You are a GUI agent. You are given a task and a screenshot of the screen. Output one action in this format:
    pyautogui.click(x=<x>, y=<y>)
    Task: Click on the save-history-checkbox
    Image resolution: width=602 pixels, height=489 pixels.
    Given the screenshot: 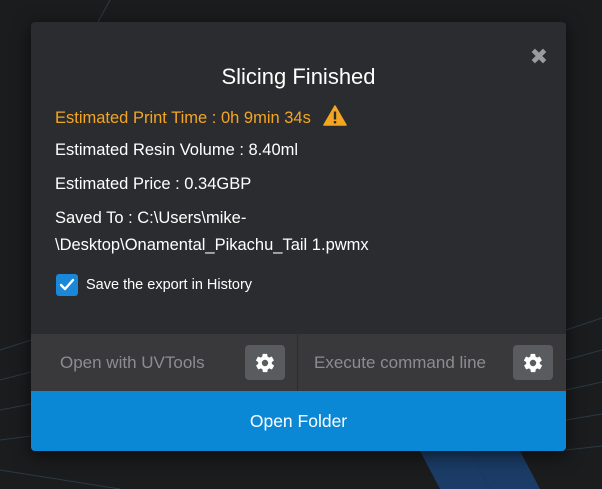 What is the action you would take?
    pyautogui.click(x=67, y=285)
    